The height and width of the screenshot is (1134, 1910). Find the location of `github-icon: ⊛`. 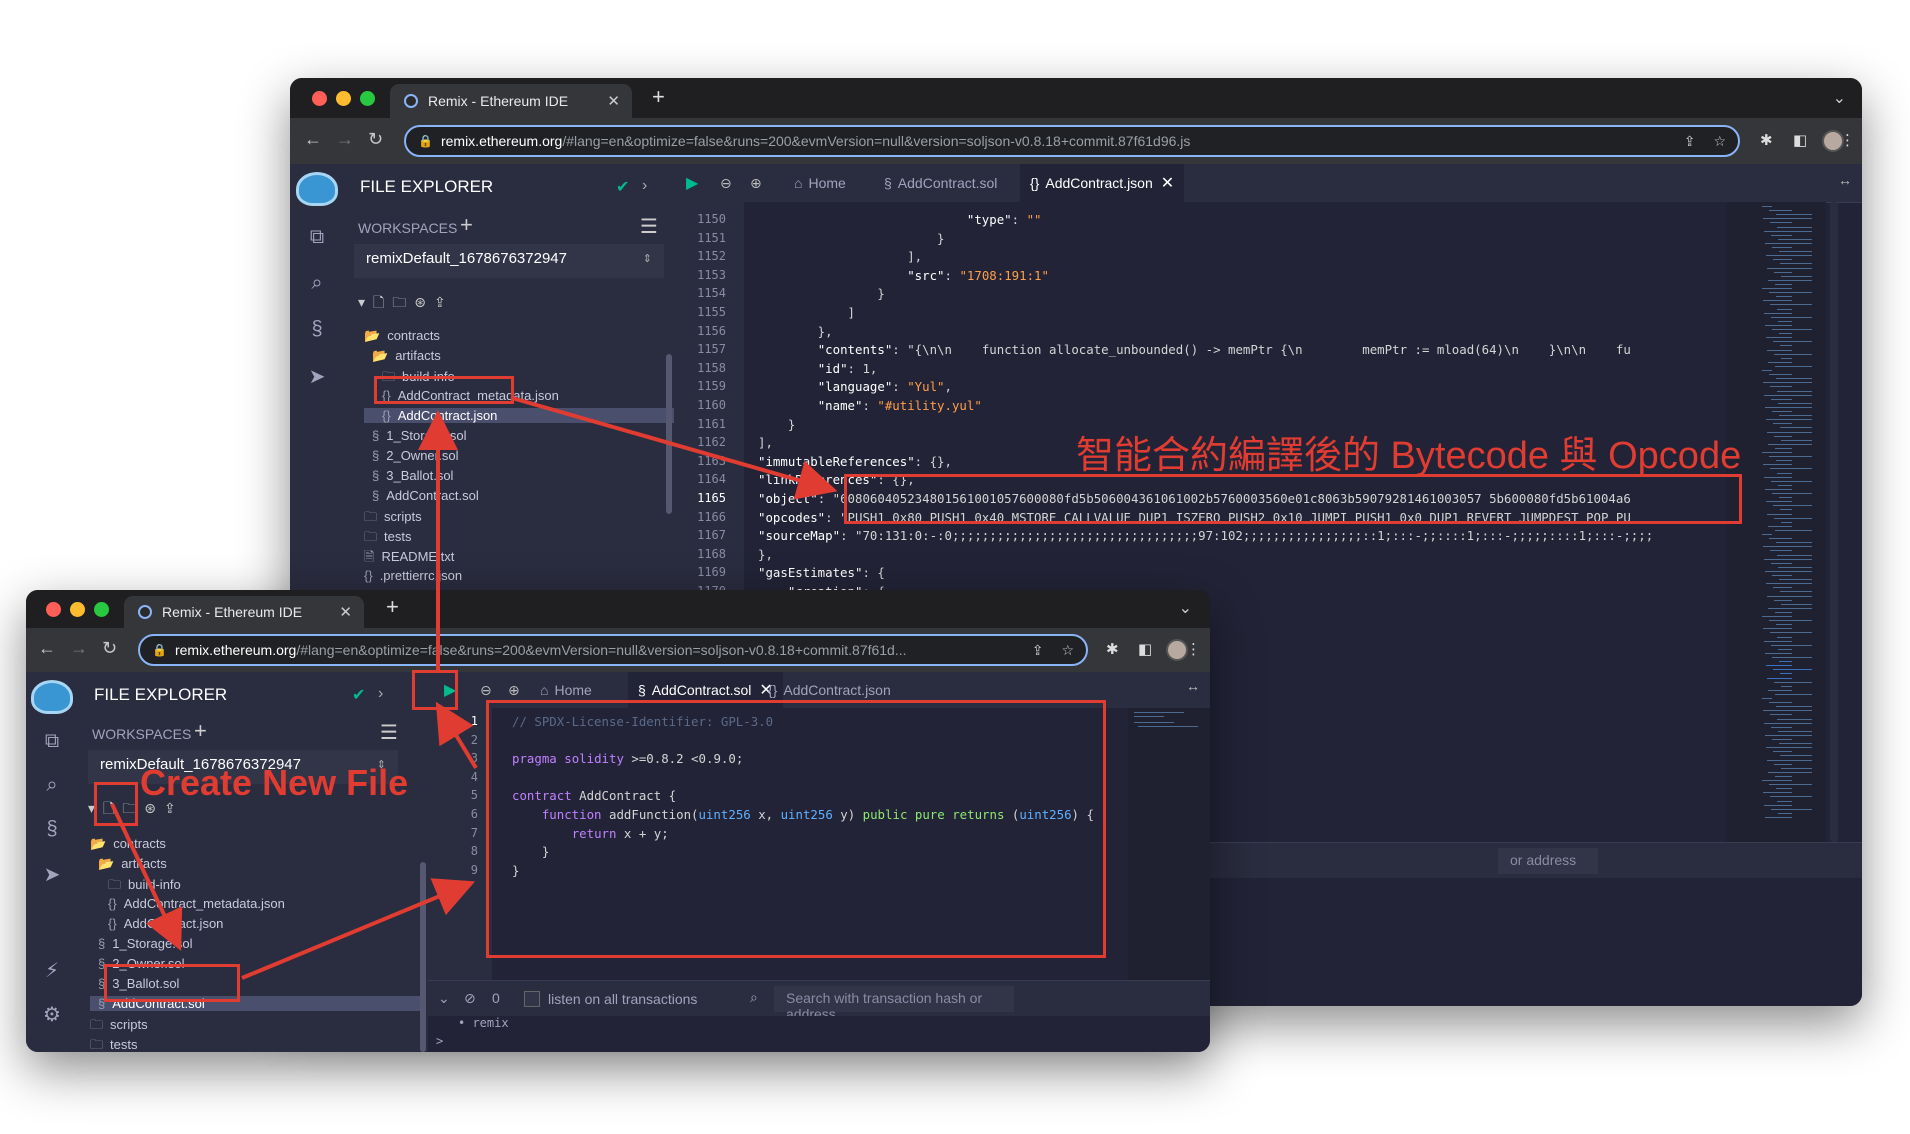

github-icon: ⊛ is located at coordinates (424, 302).